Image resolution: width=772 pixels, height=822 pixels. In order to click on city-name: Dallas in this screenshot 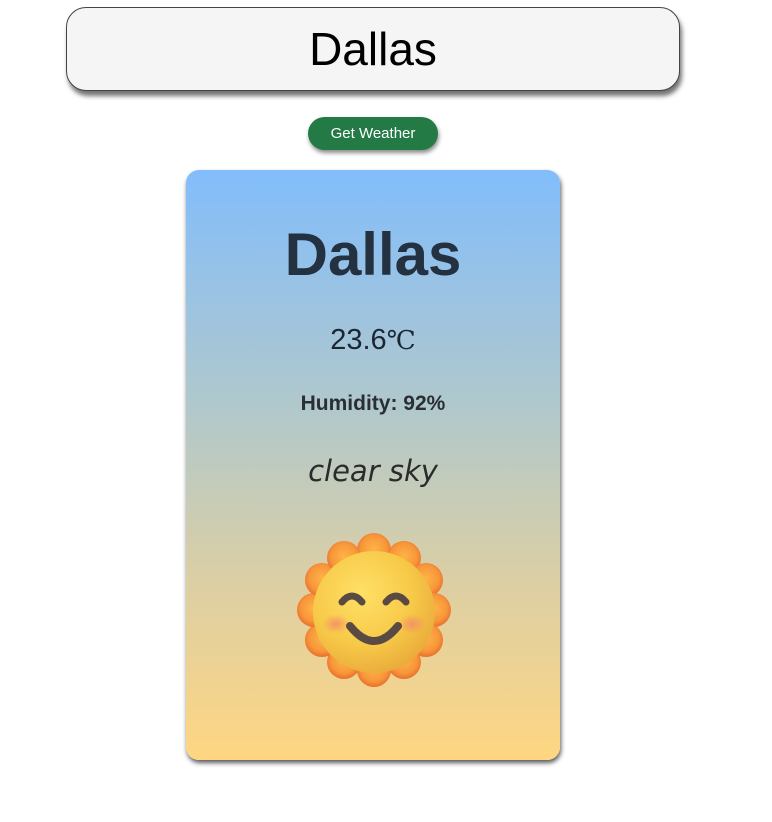, I will do `click(373, 254)`.